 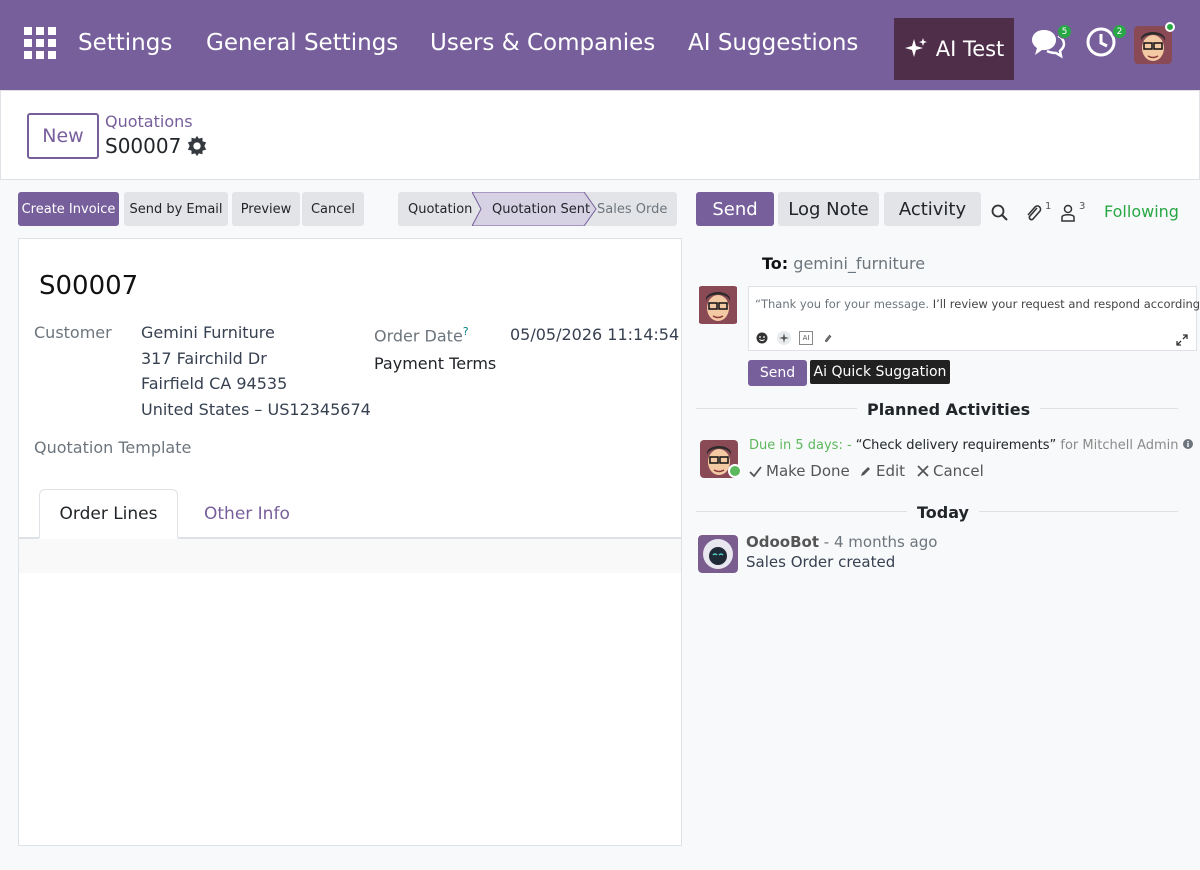 What do you see at coordinates (256, 409) in the screenshot?
I see `customer-address-line3: United States – US12345674` at bounding box center [256, 409].